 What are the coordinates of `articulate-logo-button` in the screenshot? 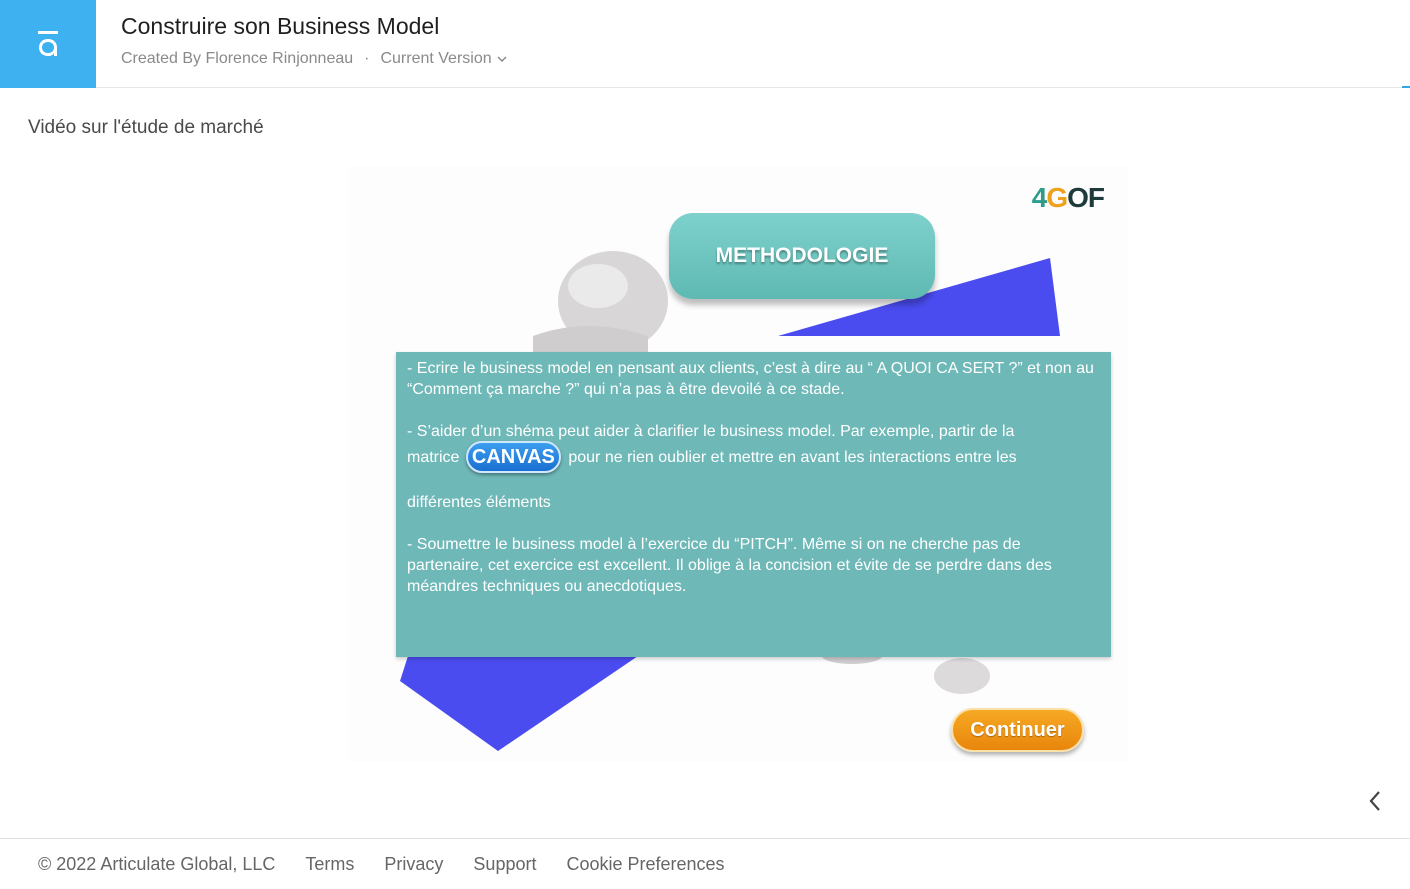 It's located at (48, 44).